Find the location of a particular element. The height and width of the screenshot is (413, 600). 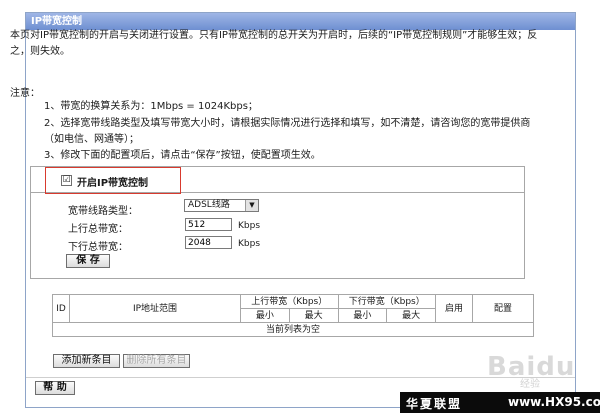

enable-bandwidth-checkbox: ☑ is located at coordinates (66, 180).